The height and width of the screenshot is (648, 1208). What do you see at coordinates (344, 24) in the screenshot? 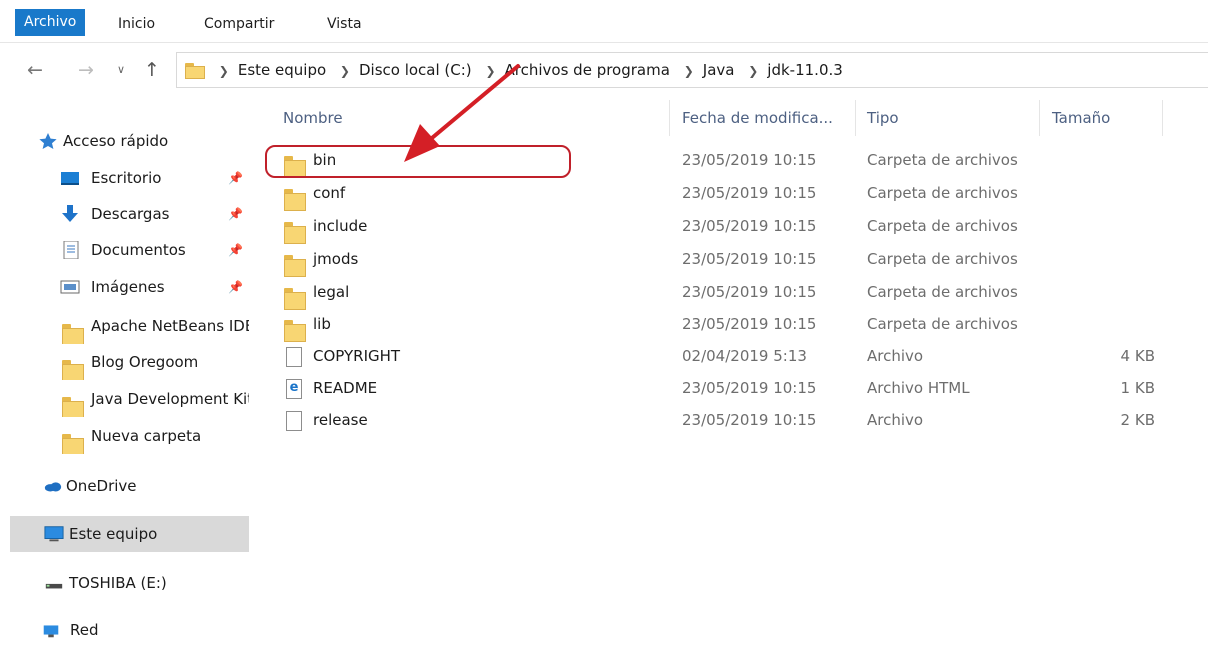
I see `tab-vista: Vista` at bounding box center [344, 24].